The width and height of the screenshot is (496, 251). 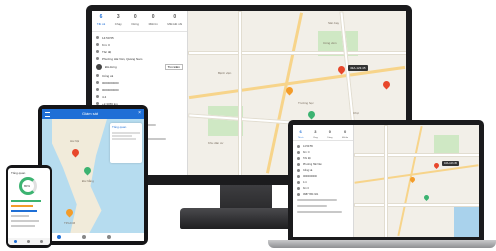 What do you see at coordinates (334, 23) in the screenshot?
I see `map-label: Sân bay` at bounding box center [334, 23].